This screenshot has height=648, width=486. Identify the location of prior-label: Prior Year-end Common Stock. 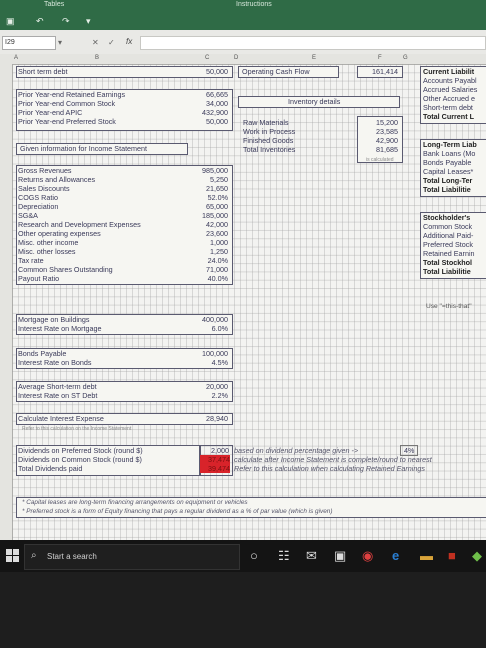
(67, 103).